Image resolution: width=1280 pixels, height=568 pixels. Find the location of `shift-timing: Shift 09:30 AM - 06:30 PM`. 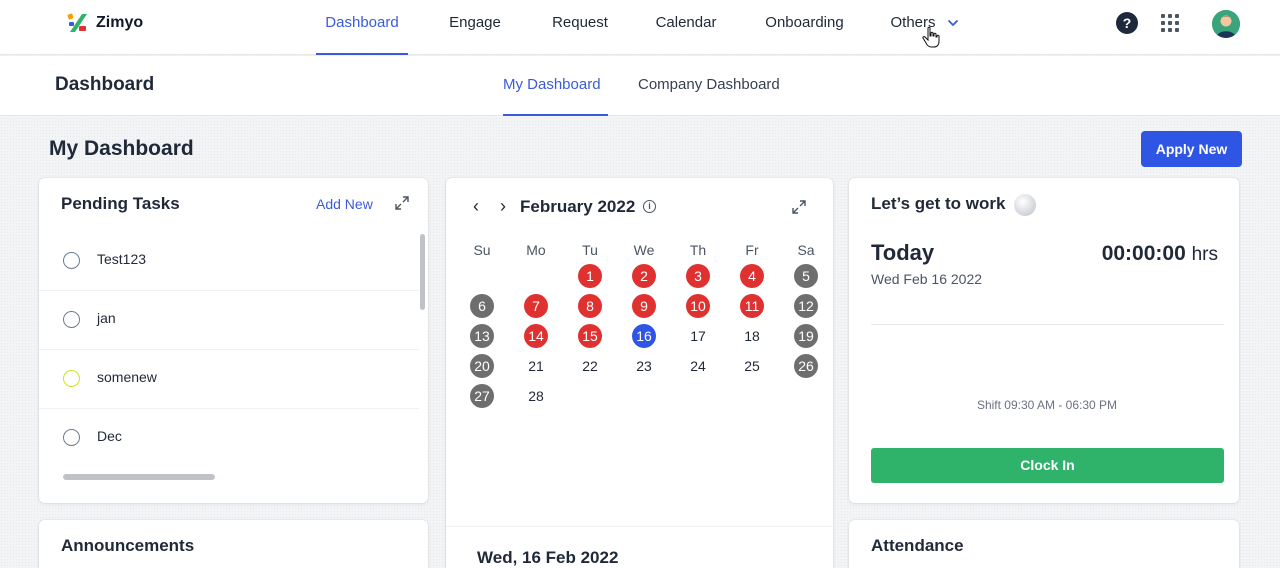

shift-timing: Shift 09:30 AM - 06:30 PM is located at coordinates (1047, 405).